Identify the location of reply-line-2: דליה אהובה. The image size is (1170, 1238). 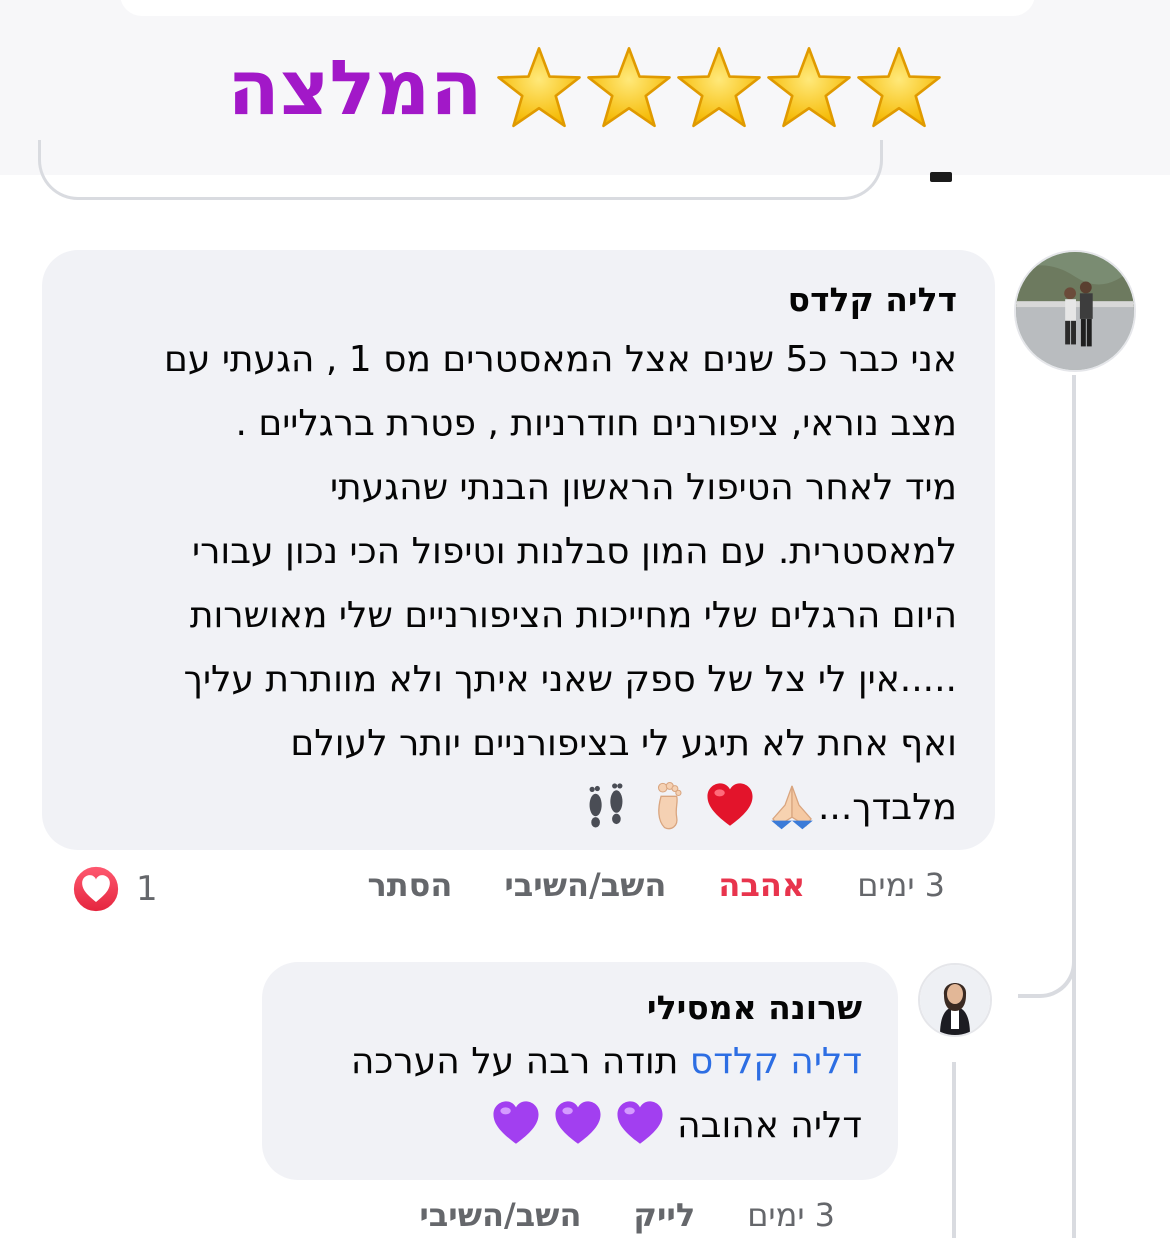
(769, 1125).